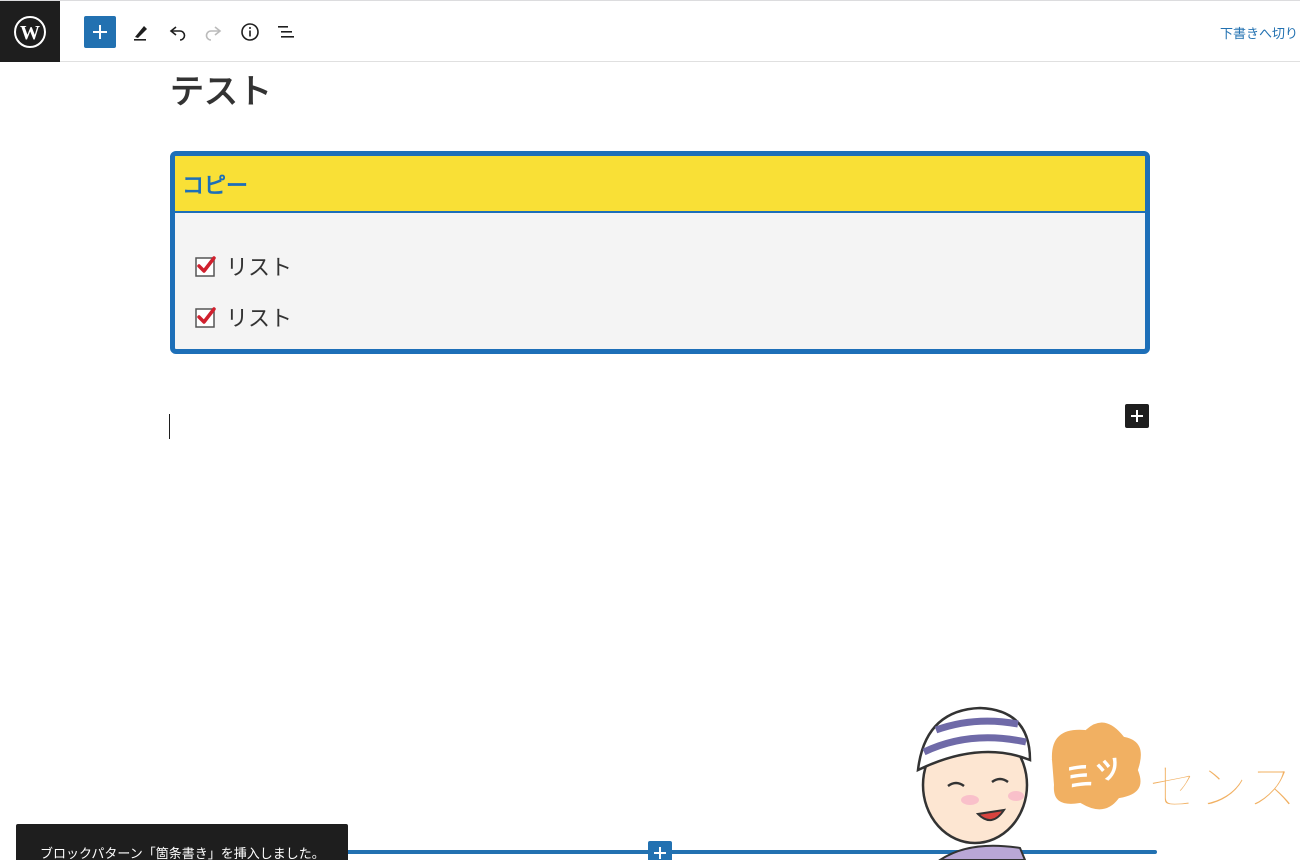  I want to click on block-inserter-button, so click(100, 32).